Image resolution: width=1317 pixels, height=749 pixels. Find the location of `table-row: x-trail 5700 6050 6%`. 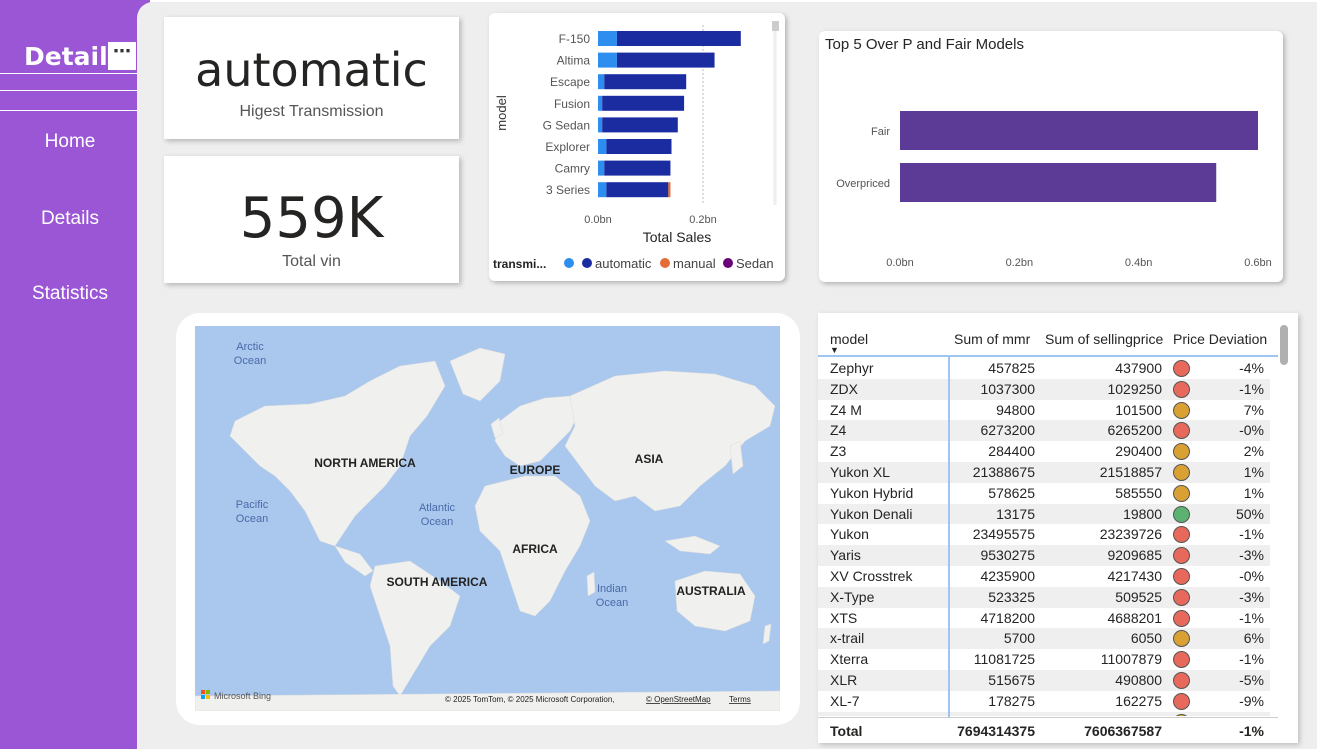

table-row: x-trail 5700 6050 6% is located at coordinates (1044, 639).